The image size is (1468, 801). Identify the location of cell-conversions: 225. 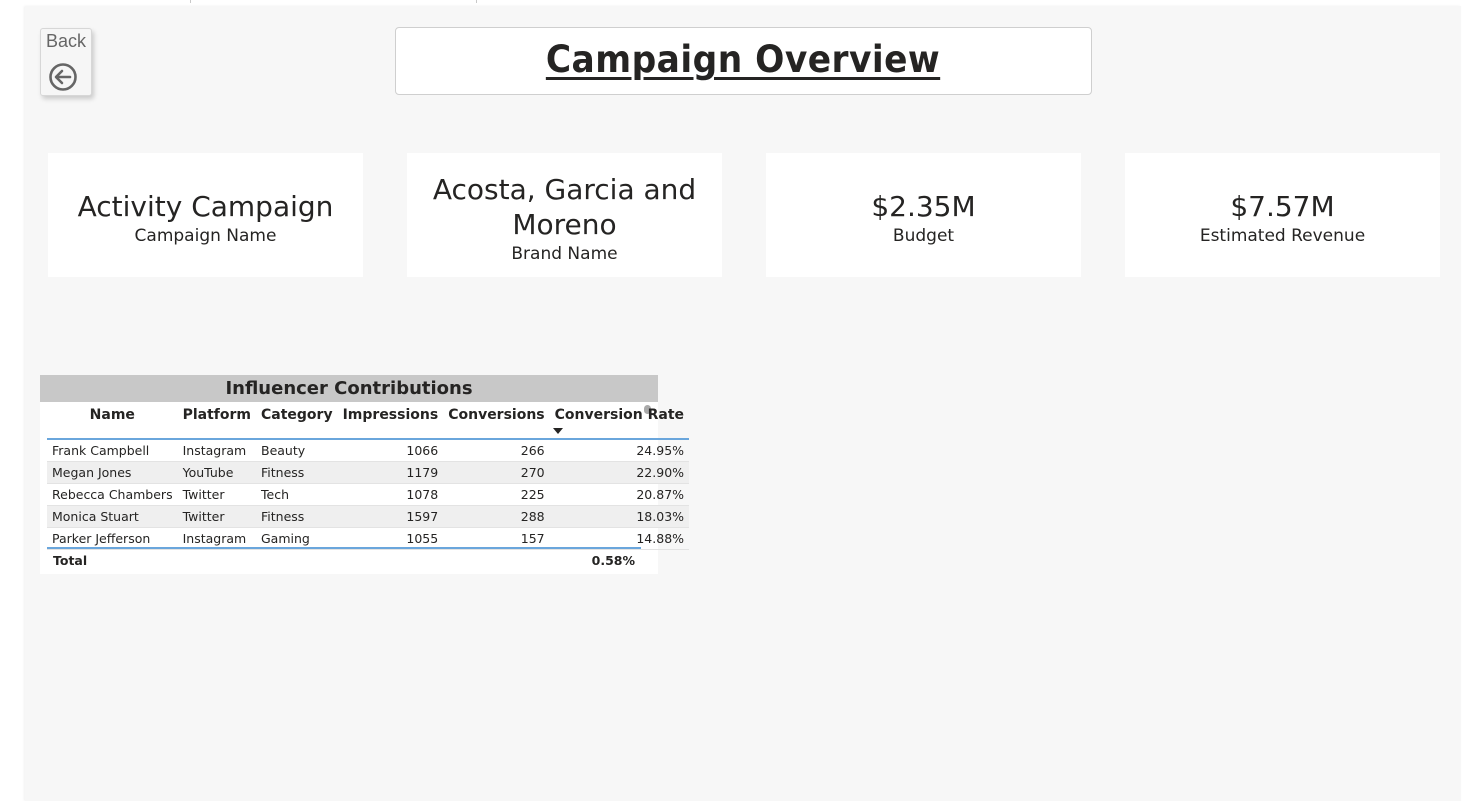
(496, 494).